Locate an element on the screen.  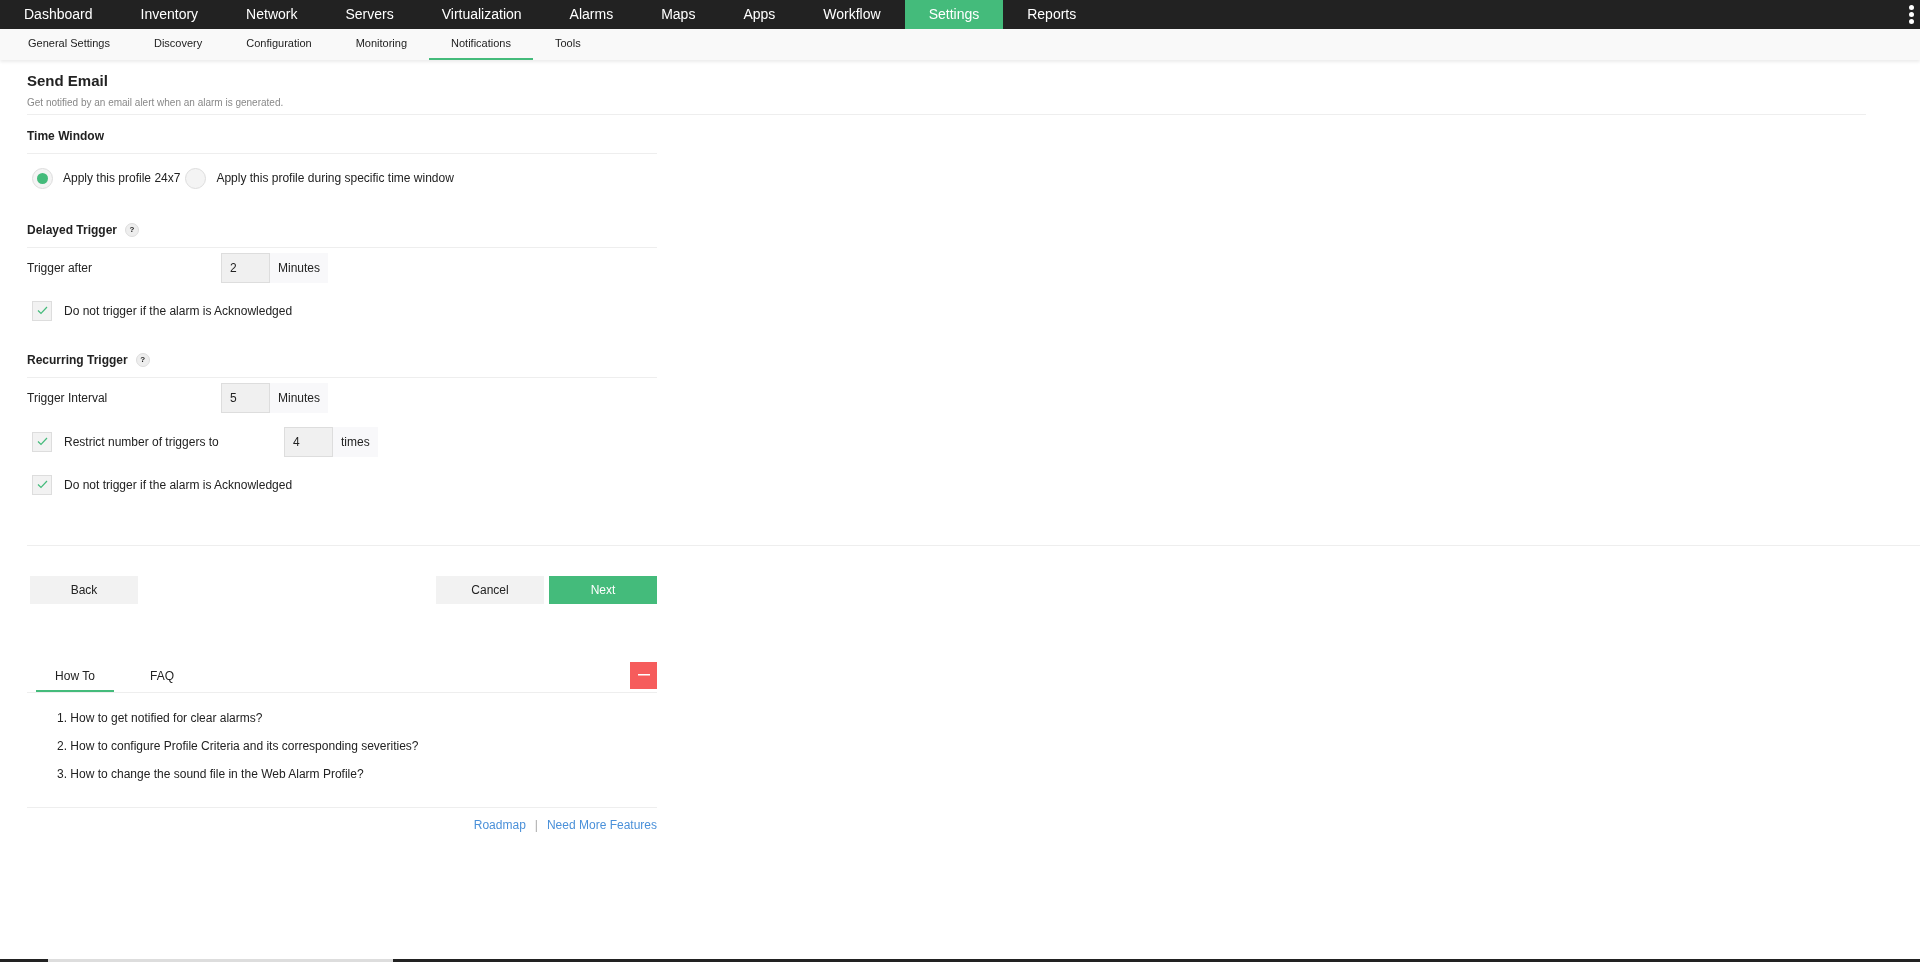
nav-tab: Virtualization is located at coordinates (481, 14).